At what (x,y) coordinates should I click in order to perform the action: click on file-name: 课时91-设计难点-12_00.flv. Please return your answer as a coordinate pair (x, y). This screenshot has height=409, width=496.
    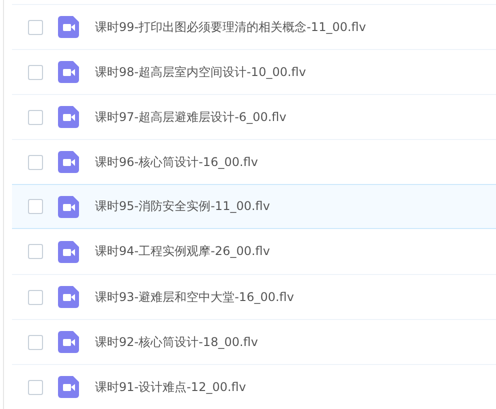
    Looking at the image, I should click on (170, 387).